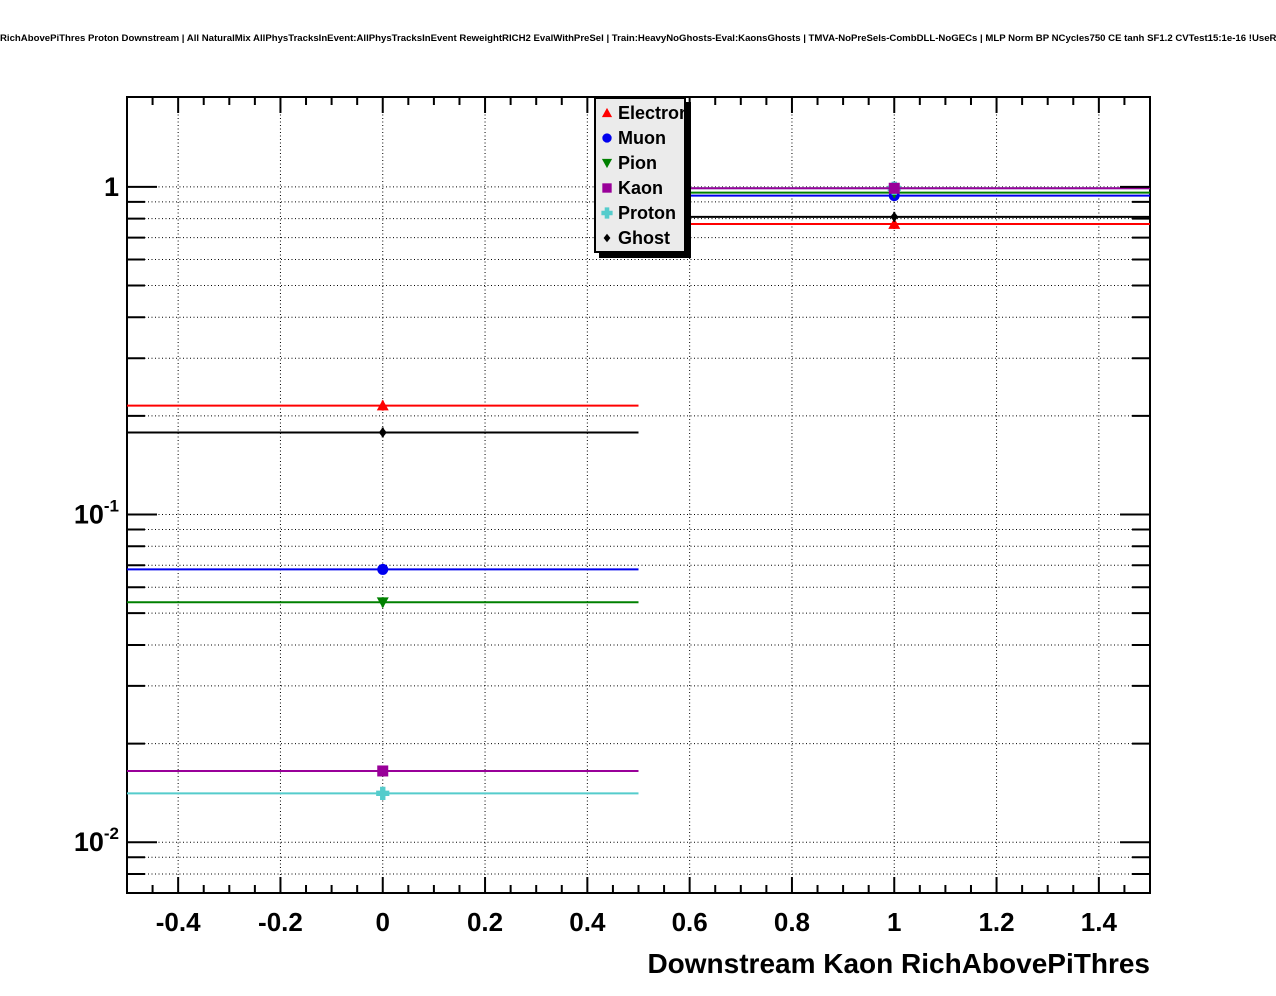 The image size is (1276, 996). What do you see at coordinates (1099, 922) in the screenshot?
I see `x-tick-label: 1.4` at bounding box center [1099, 922].